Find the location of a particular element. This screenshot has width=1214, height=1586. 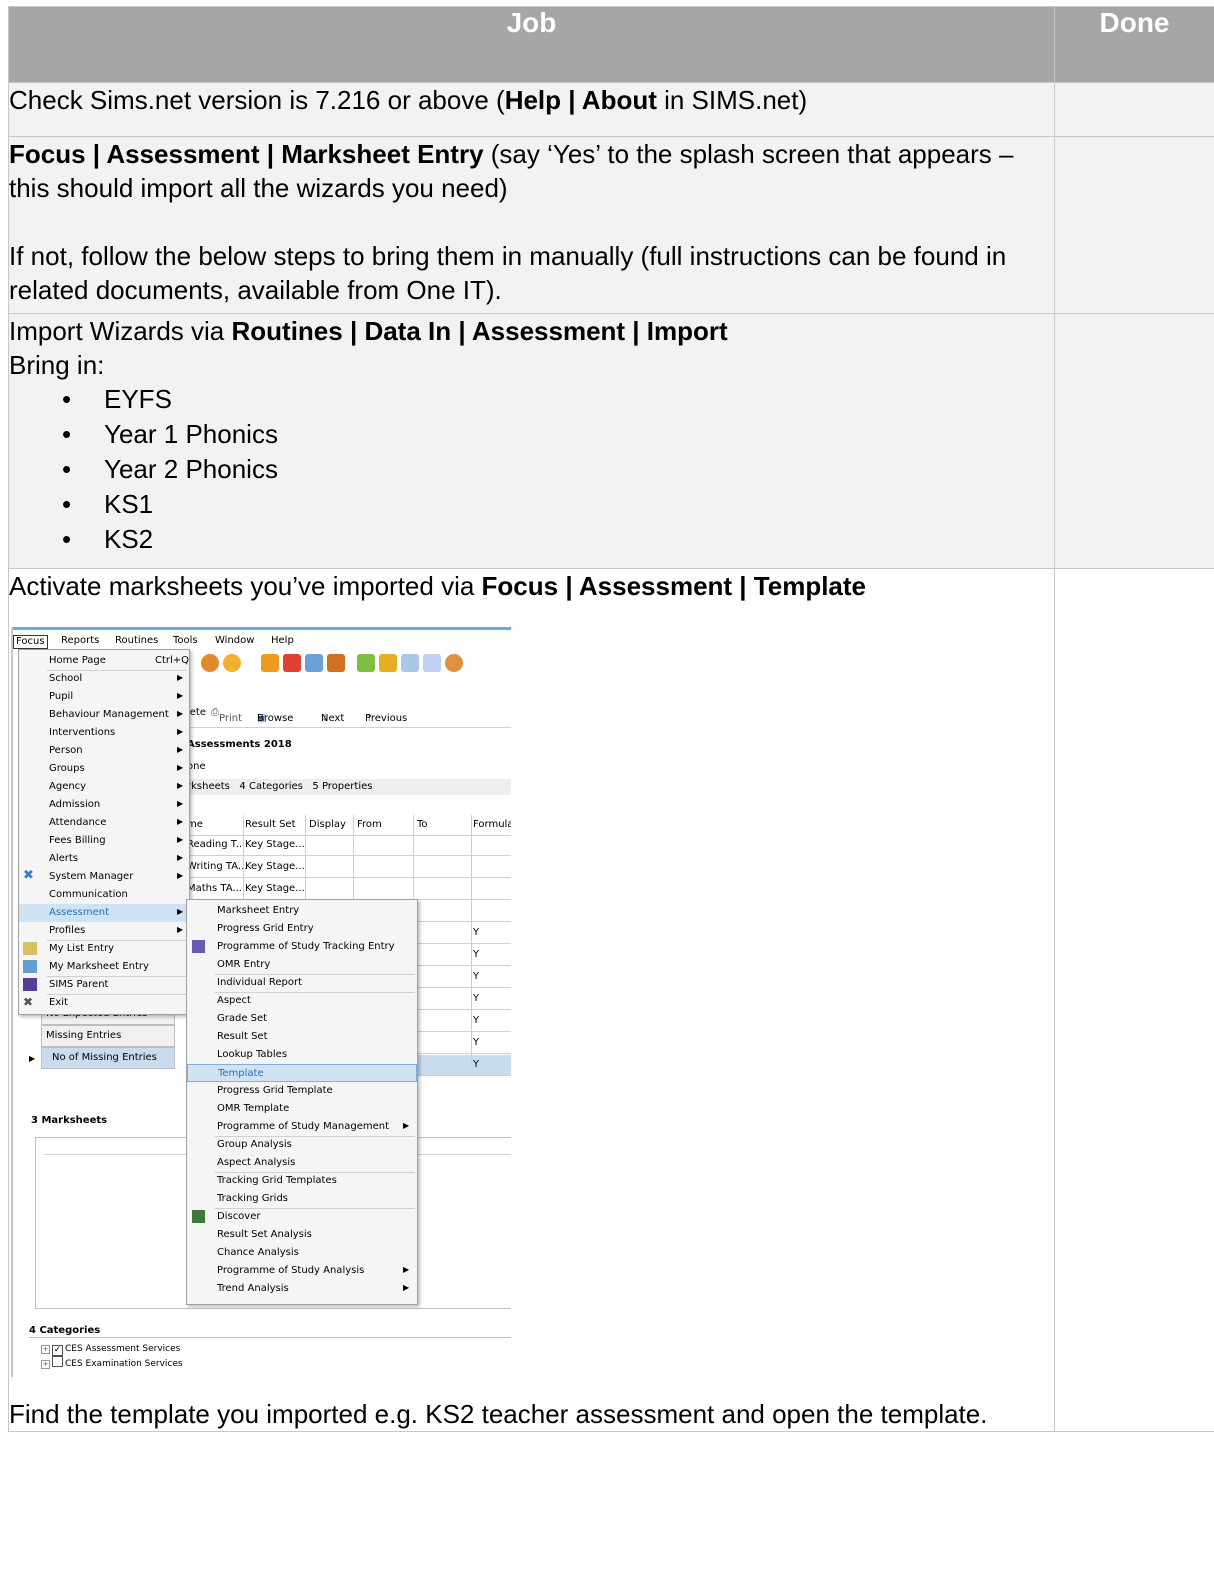

menu-item-profiles: Profiles ▶ is located at coordinates (104, 931).